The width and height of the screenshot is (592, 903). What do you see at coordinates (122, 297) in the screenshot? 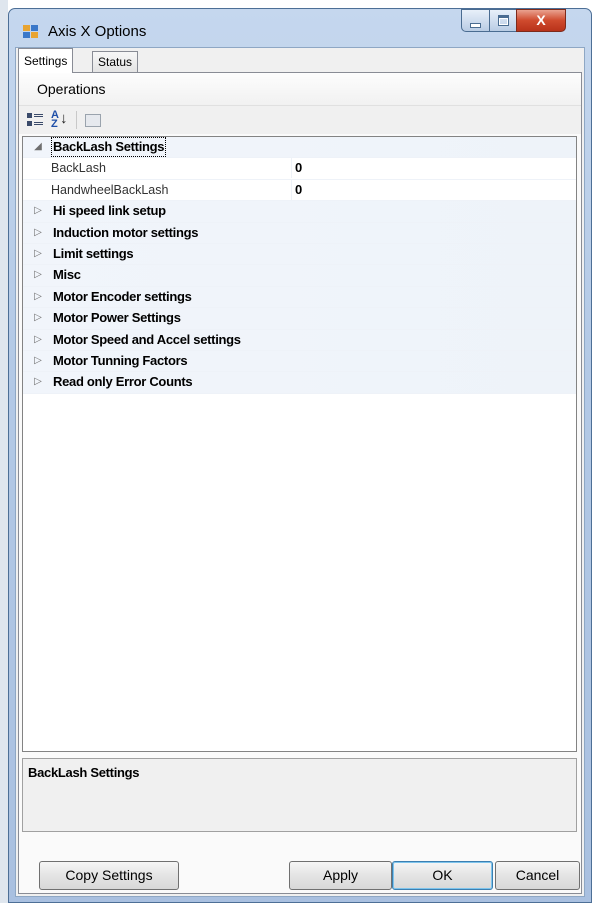
I see `category-label: Motor Encoder settings` at bounding box center [122, 297].